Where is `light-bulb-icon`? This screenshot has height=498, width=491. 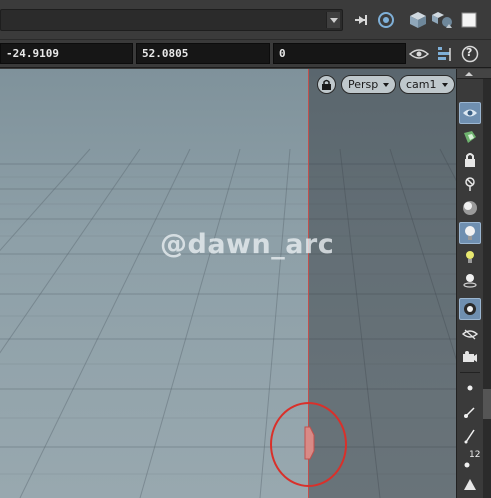 light-bulb-icon is located at coordinates (470, 233).